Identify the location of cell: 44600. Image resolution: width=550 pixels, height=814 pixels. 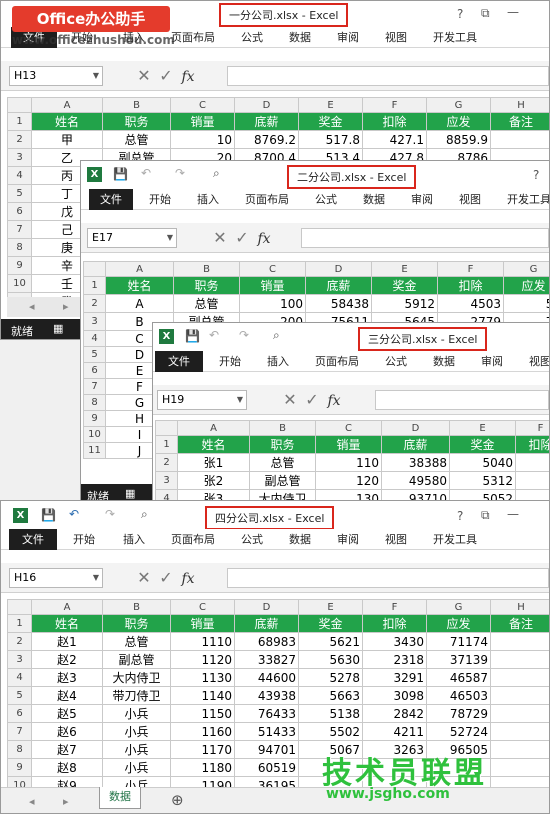
(266, 677).